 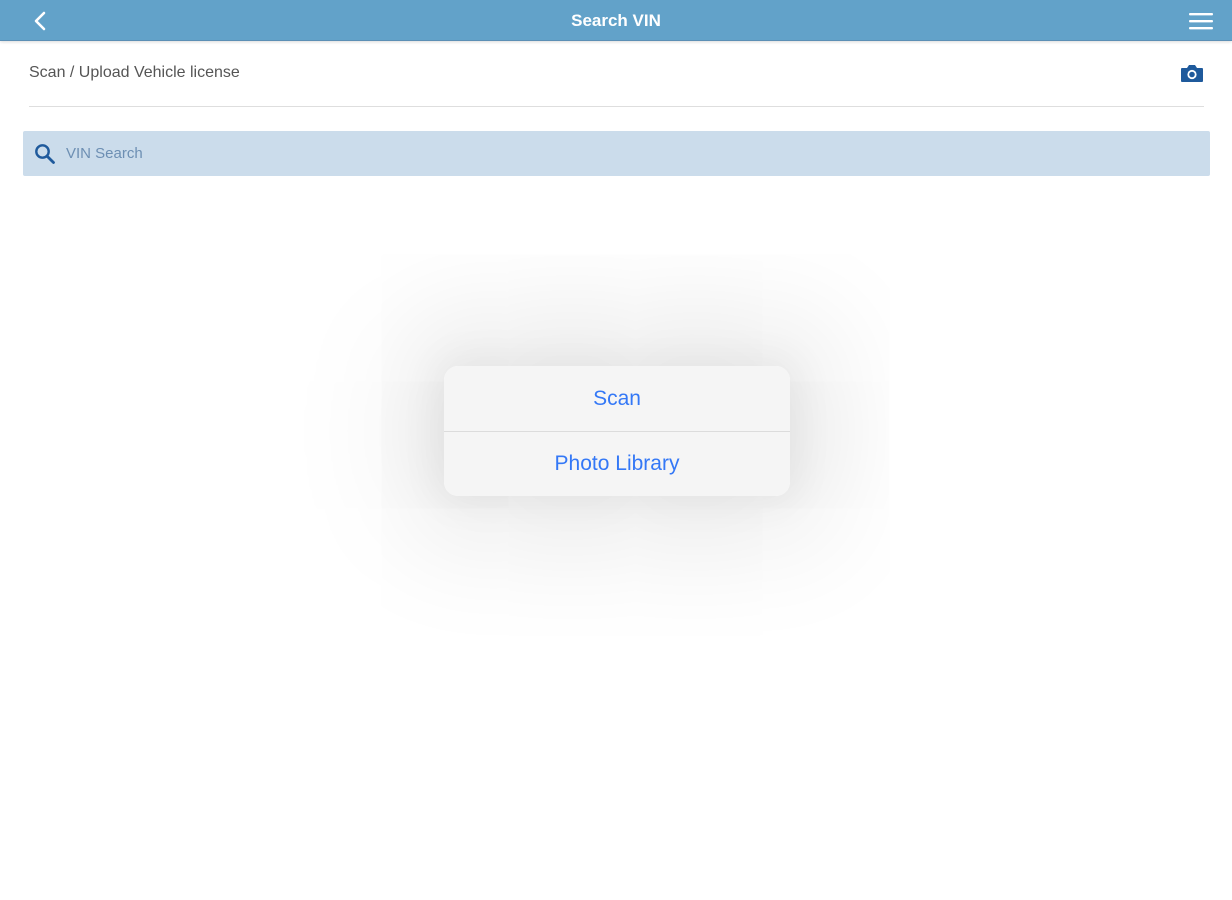 I want to click on chevron-left-icon, so click(x=40, y=21).